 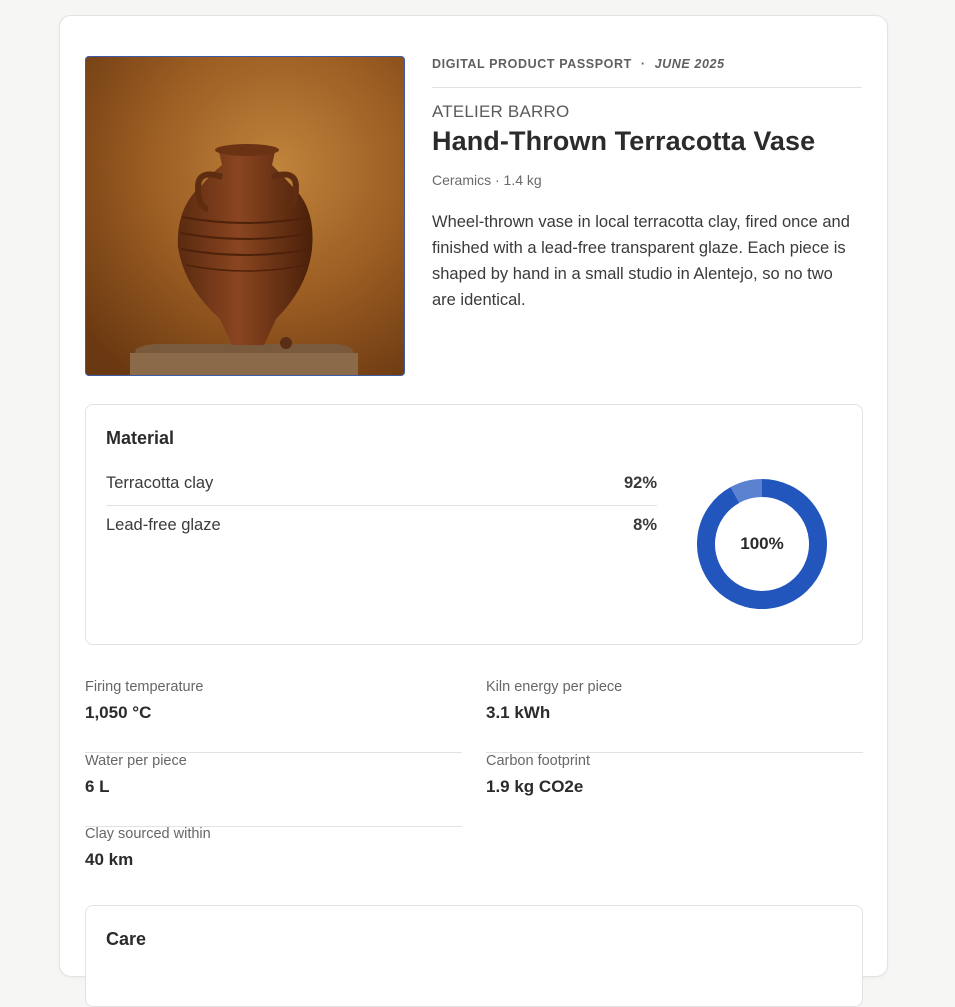 What do you see at coordinates (381, 526) in the screenshot?
I see `material-row: Lead-free glaze 8%` at bounding box center [381, 526].